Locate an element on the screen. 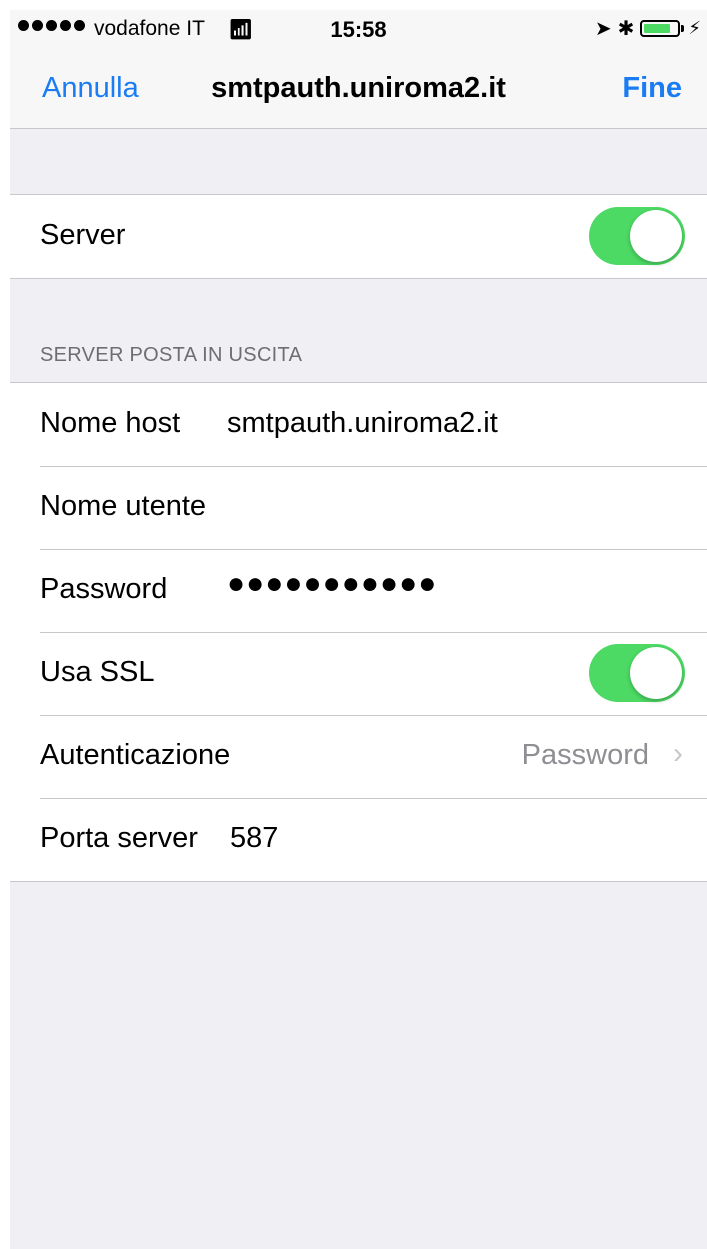 The width and height of the screenshot is (707, 1249). page-title: smtpauth.uniroma2.it is located at coordinates (358, 88).